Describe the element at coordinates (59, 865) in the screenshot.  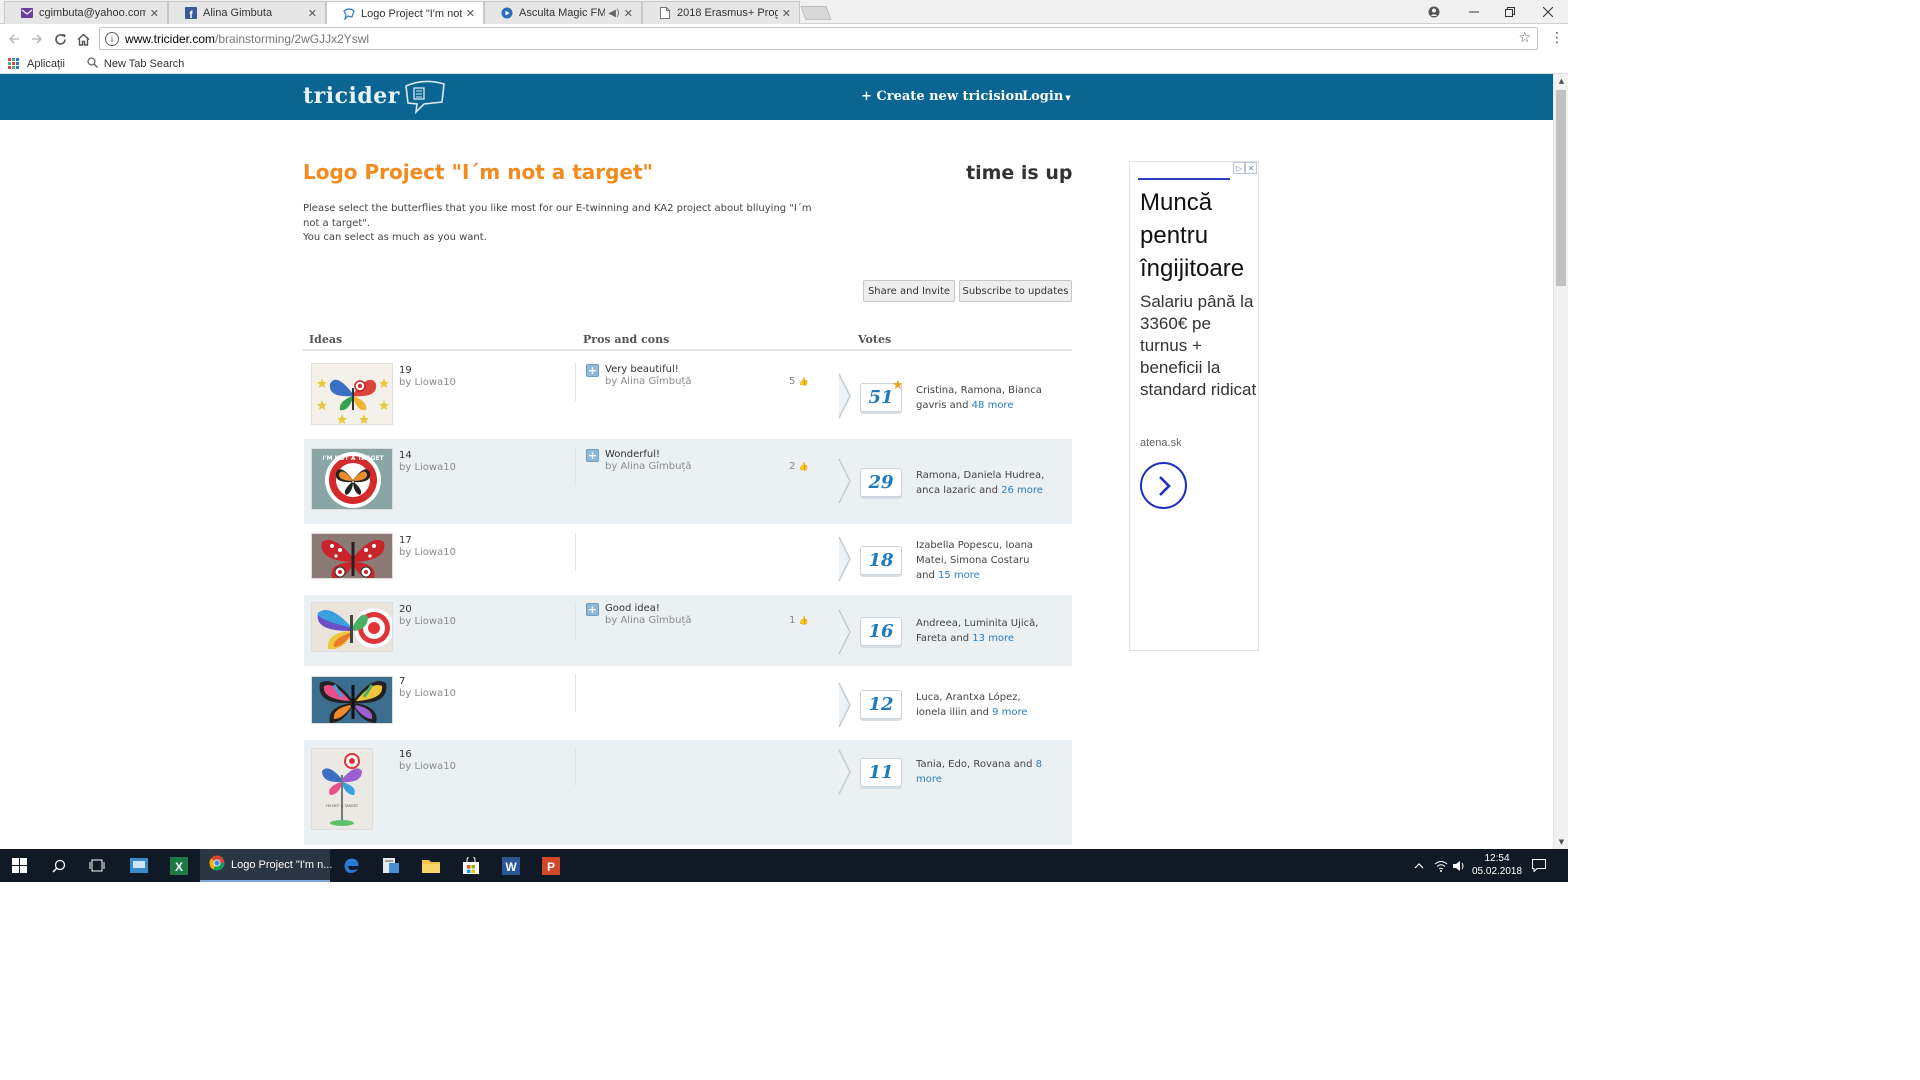
I see `search-icon` at that location.